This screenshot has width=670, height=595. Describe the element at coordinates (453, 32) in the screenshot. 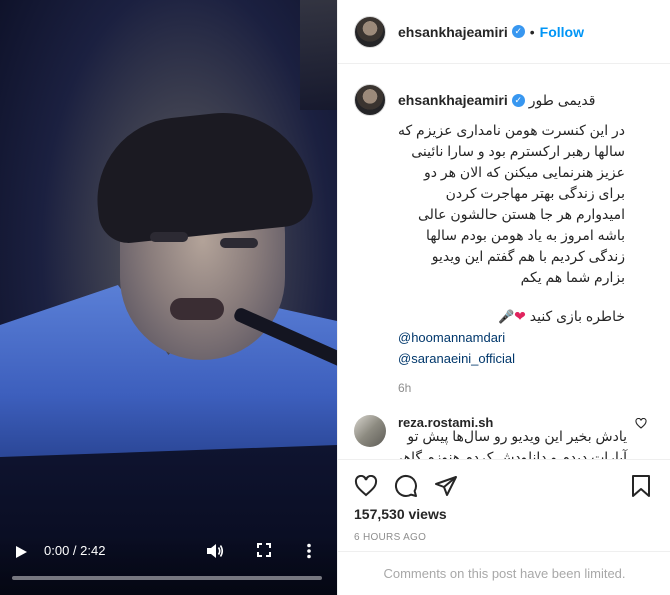

I see `author-username: ehsankhajeamiri` at that location.